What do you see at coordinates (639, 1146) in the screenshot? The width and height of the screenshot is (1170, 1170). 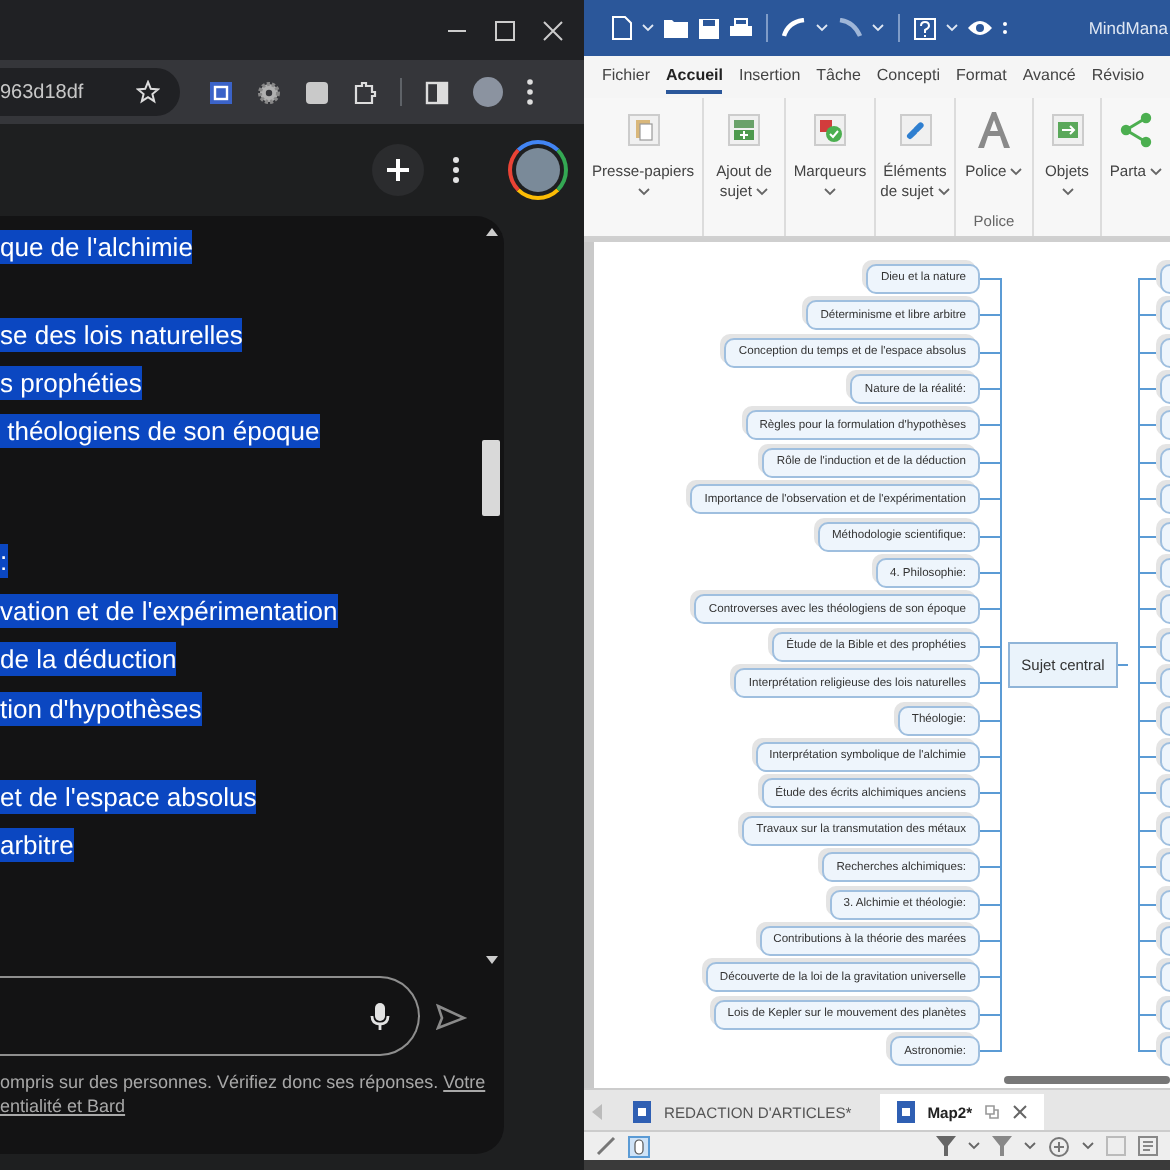 I see `pointer-icon` at bounding box center [639, 1146].